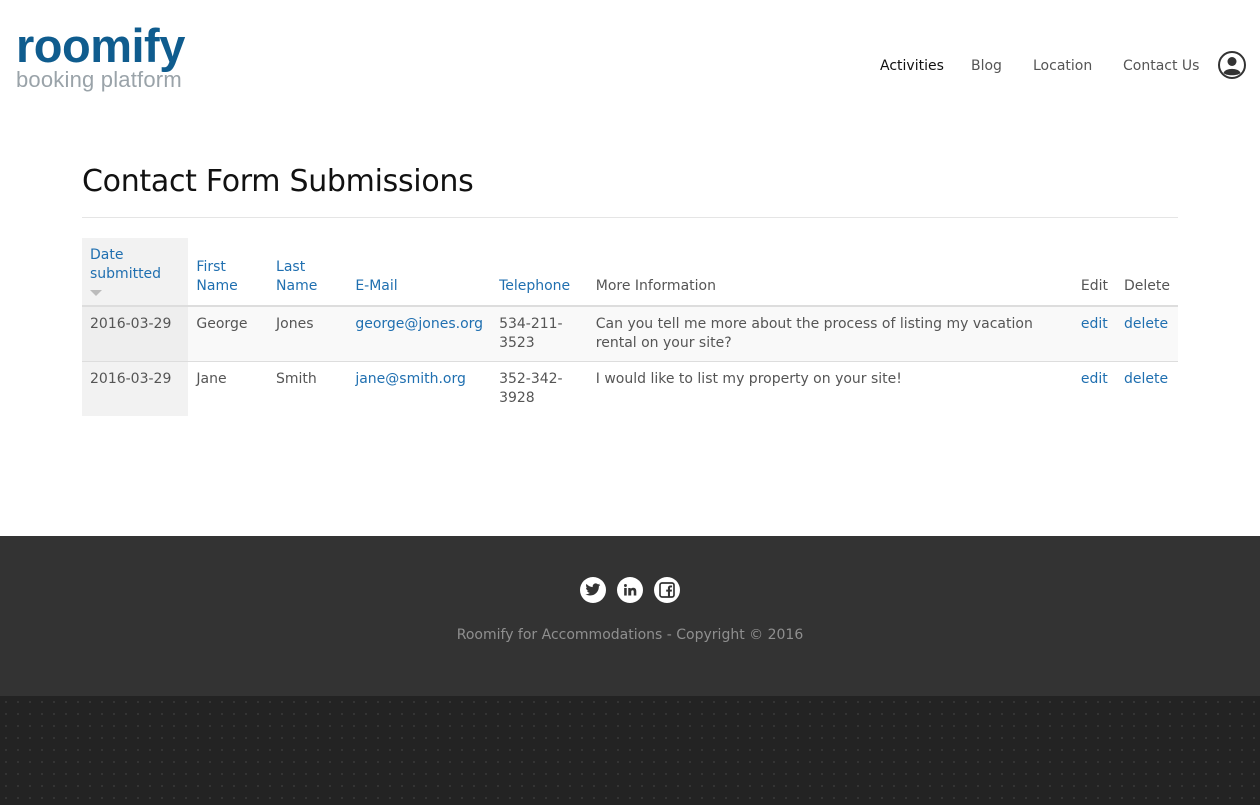  Describe the element at coordinates (630, 67) in the screenshot. I see `main-nav: Activities Blog Location Contact Us` at that location.